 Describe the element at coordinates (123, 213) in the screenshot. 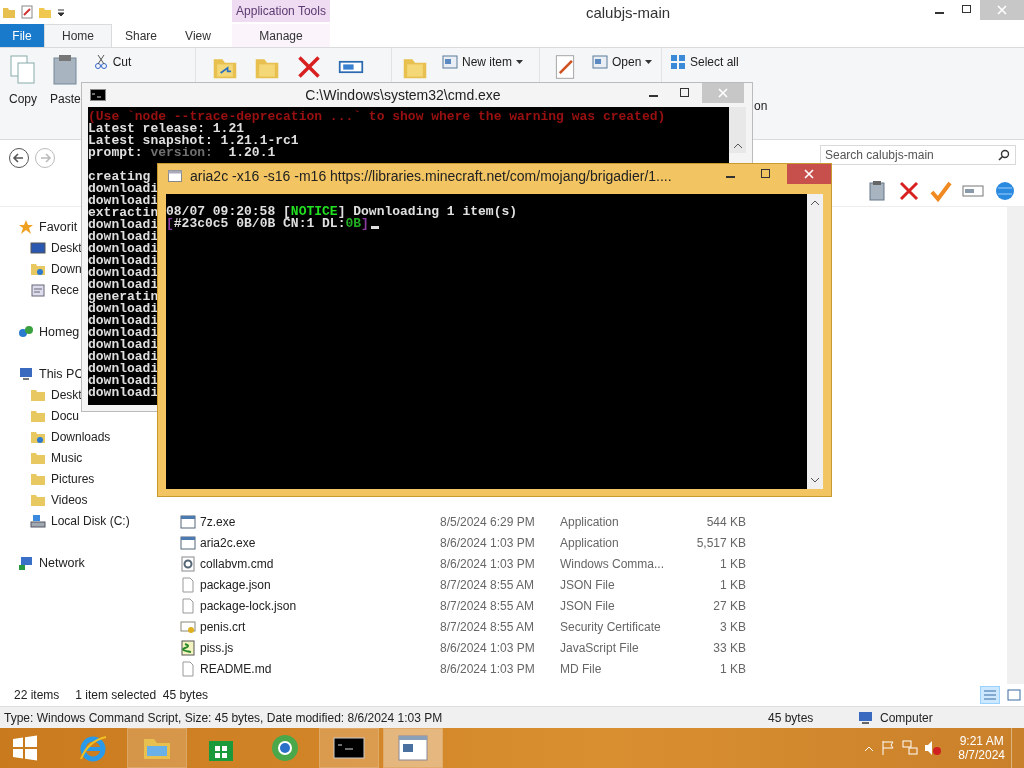

I see `console-line: extractin` at that location.